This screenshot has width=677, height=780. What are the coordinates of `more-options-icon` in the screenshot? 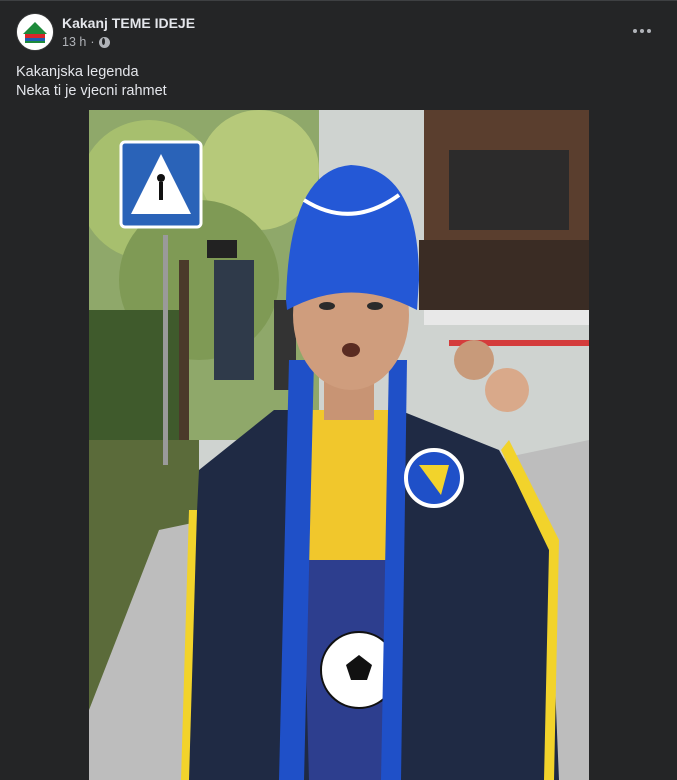 It's located at (635, 31).